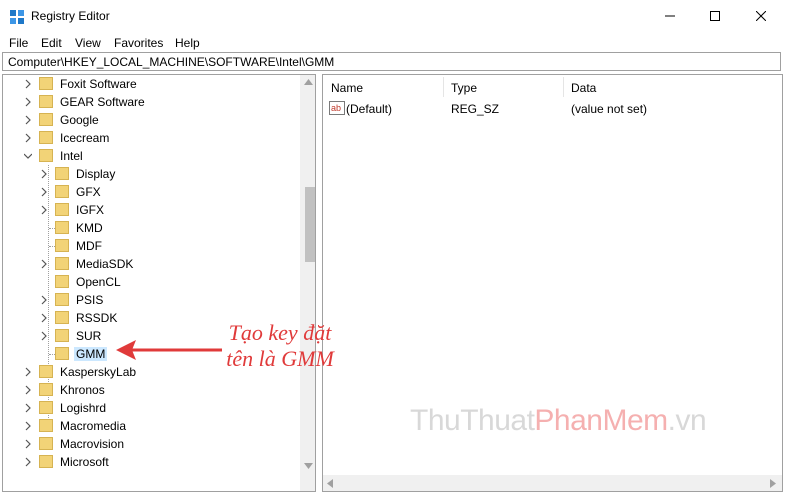 The image size is (785, 494). Describe the element at coordinates (152, 84) in the screenshot. I see `tree-item: Foxit Software` at that location.